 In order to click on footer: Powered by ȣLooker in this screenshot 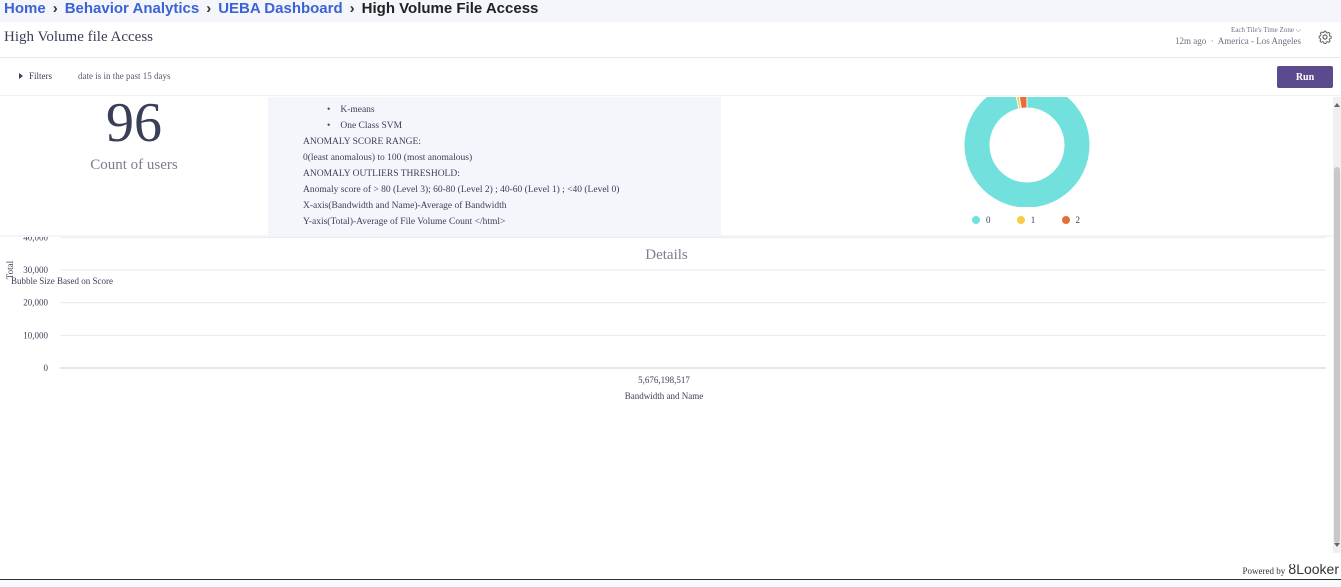, I will do `click(670, 566)`.